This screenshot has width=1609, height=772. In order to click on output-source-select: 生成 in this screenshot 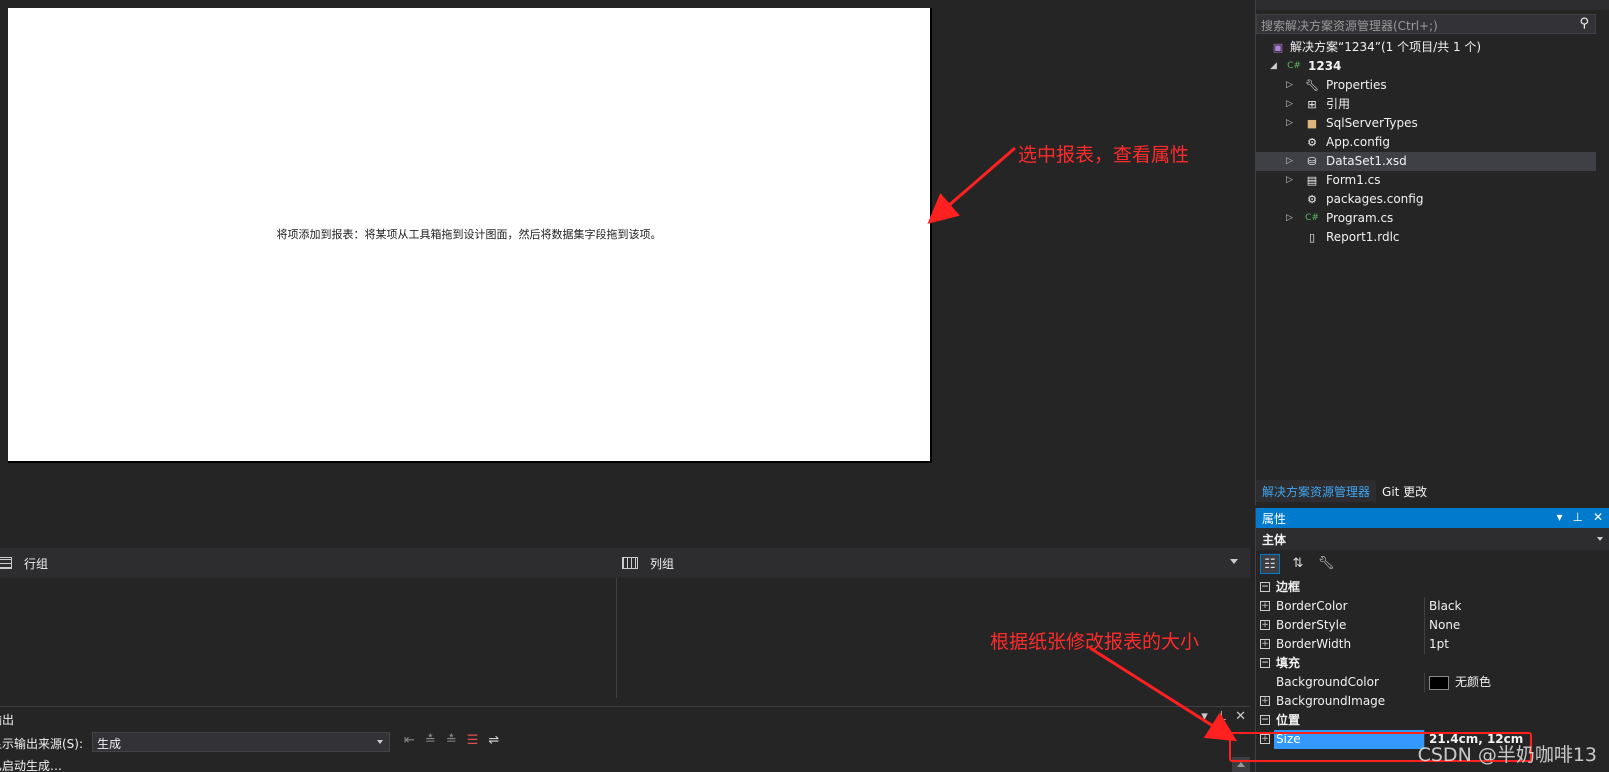, I will do `click(241, 742)`.